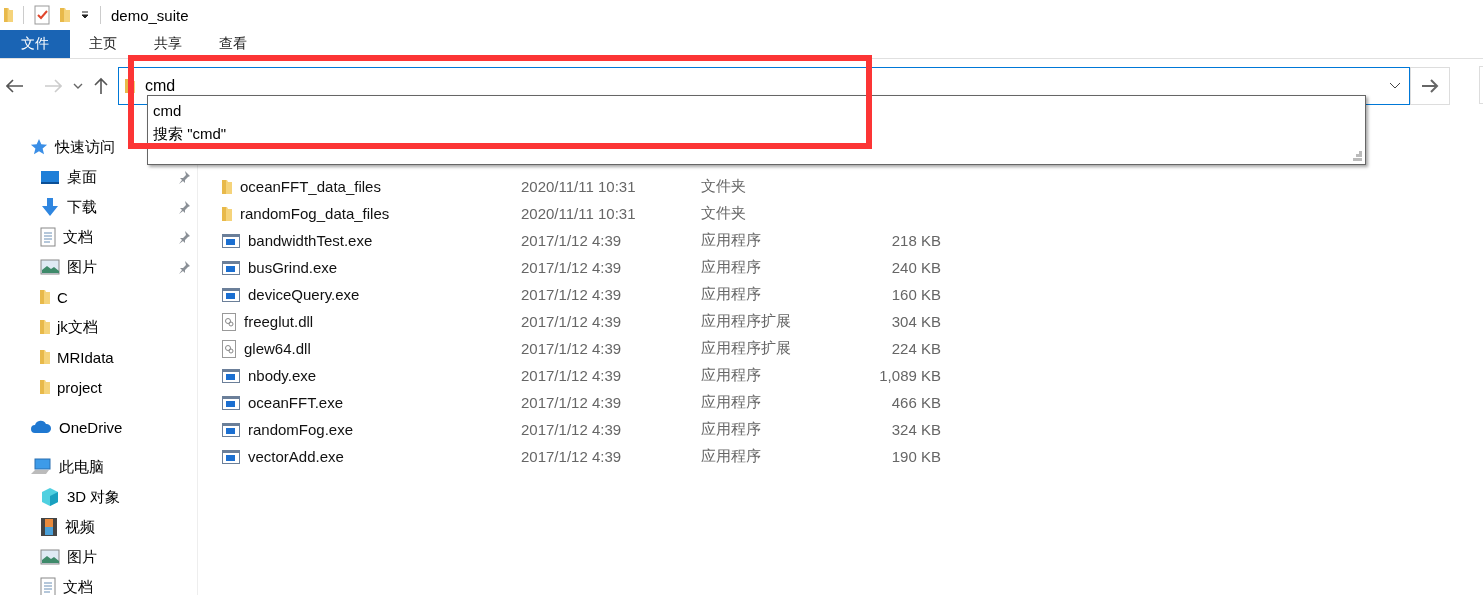  Describe the element at coordinates (915, 267) in the screenshot. I see `file-size: 240 KB` at that location.